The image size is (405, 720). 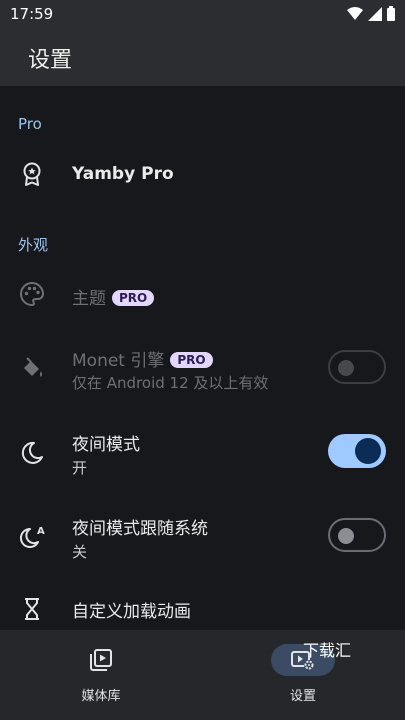 What do you see at coordinates (170, 383) in the screenshot?
I see `setting-subtitle: 仅在 Android 12 及以上有效` at bounding box center [170, 383].